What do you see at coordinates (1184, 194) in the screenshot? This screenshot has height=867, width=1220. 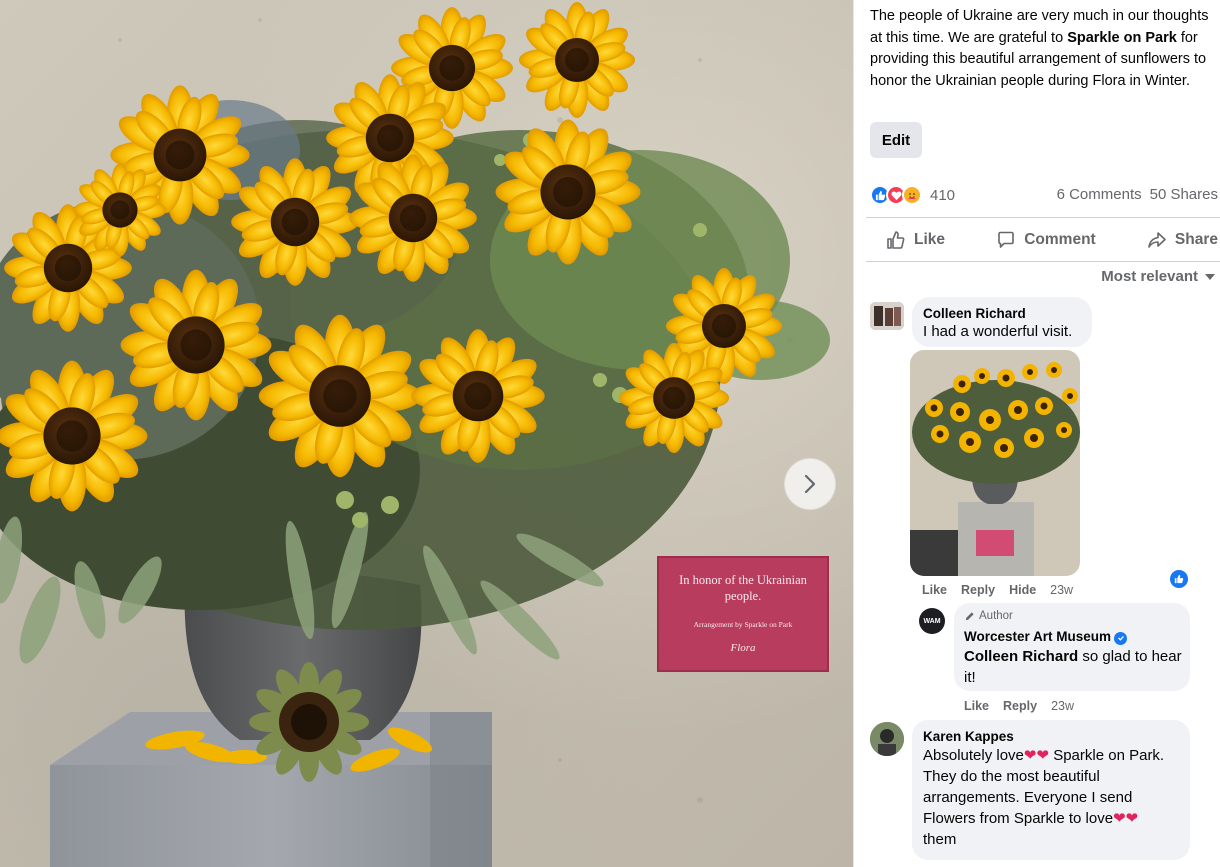 I see `shares-count-link: 50 Shares` at bounding box center [1184, 194].